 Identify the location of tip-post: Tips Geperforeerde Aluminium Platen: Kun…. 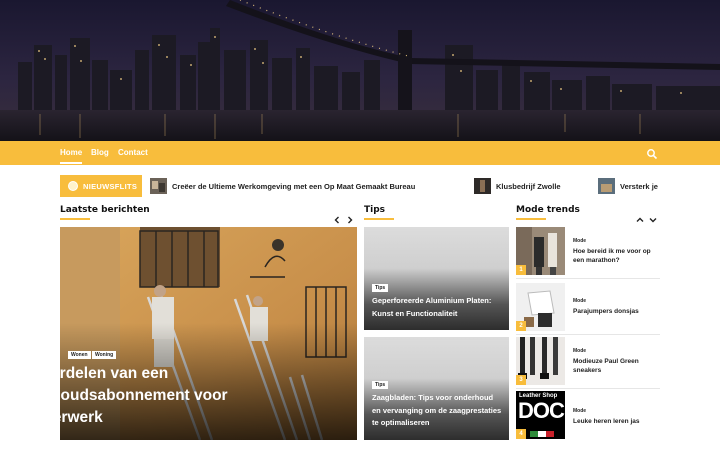
(436, 278).